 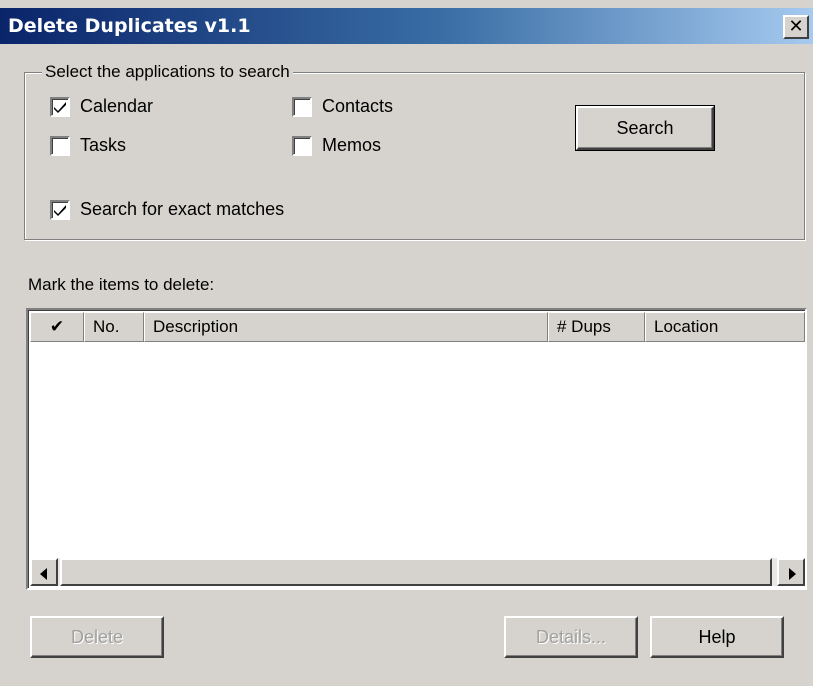 I want to click on search-button: Search, so click(x=645, y=128).